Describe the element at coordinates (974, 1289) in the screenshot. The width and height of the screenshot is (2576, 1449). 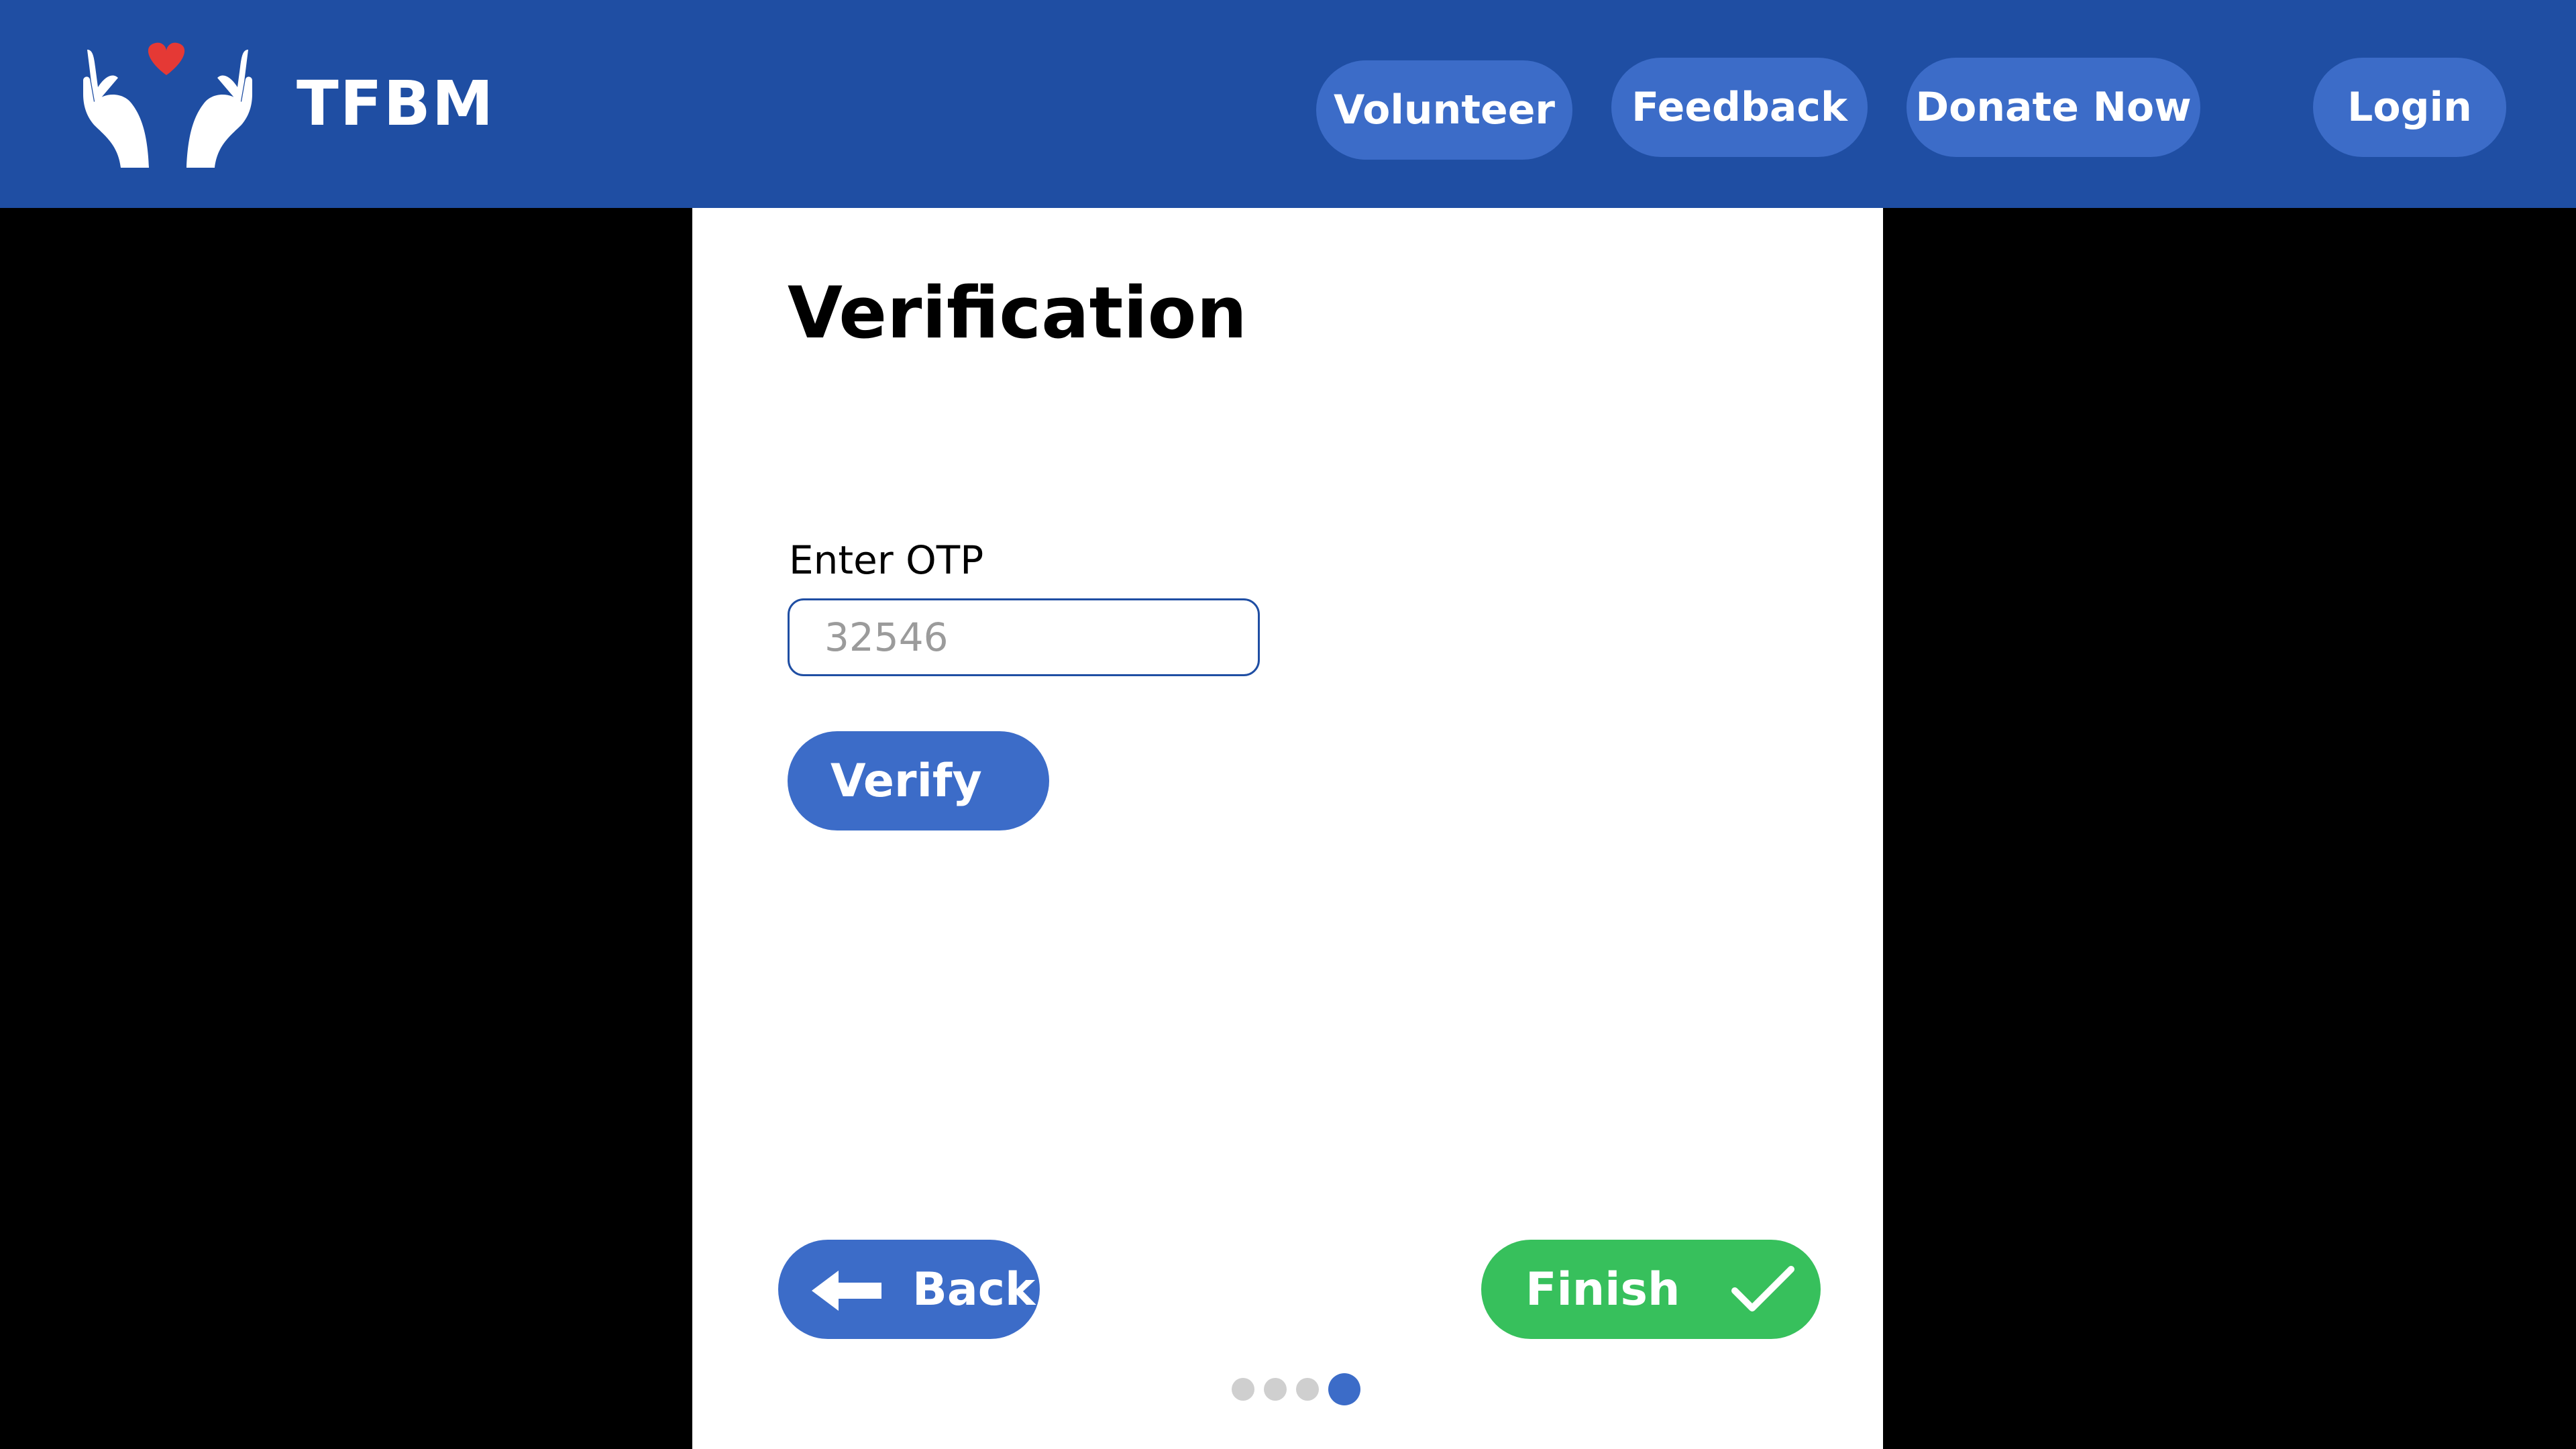
I see `back-button-label: Back` at that location.